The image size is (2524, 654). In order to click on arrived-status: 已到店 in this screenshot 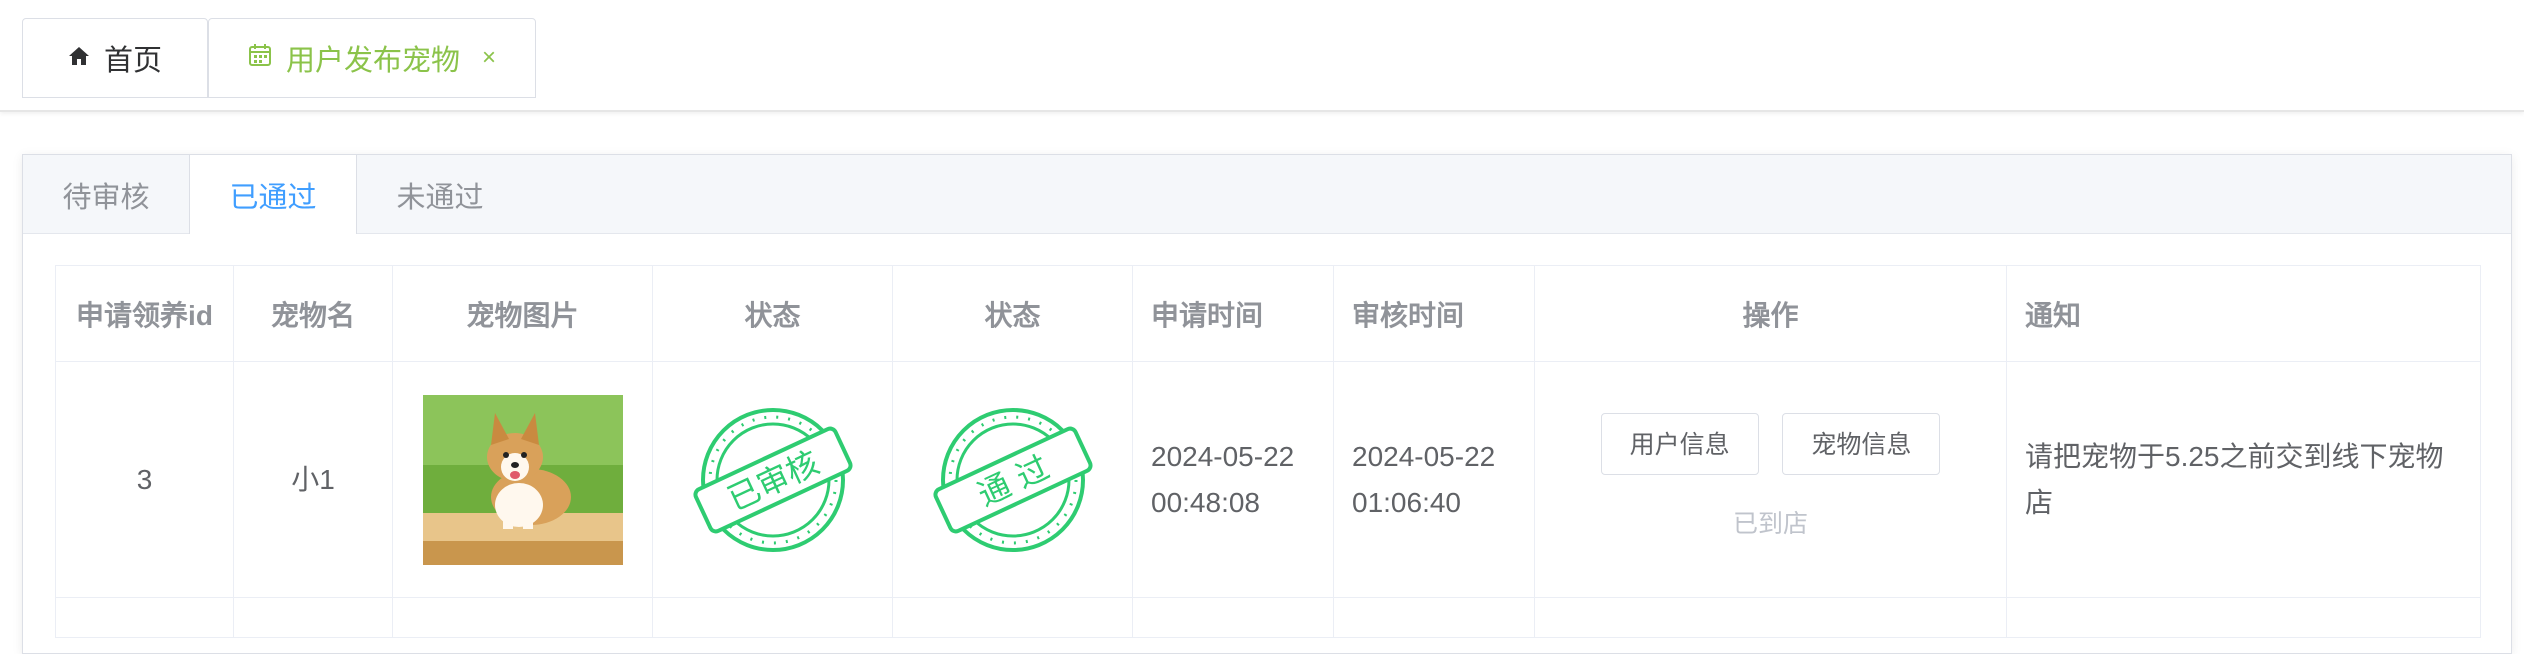, I will do `click(1770, 523)`.